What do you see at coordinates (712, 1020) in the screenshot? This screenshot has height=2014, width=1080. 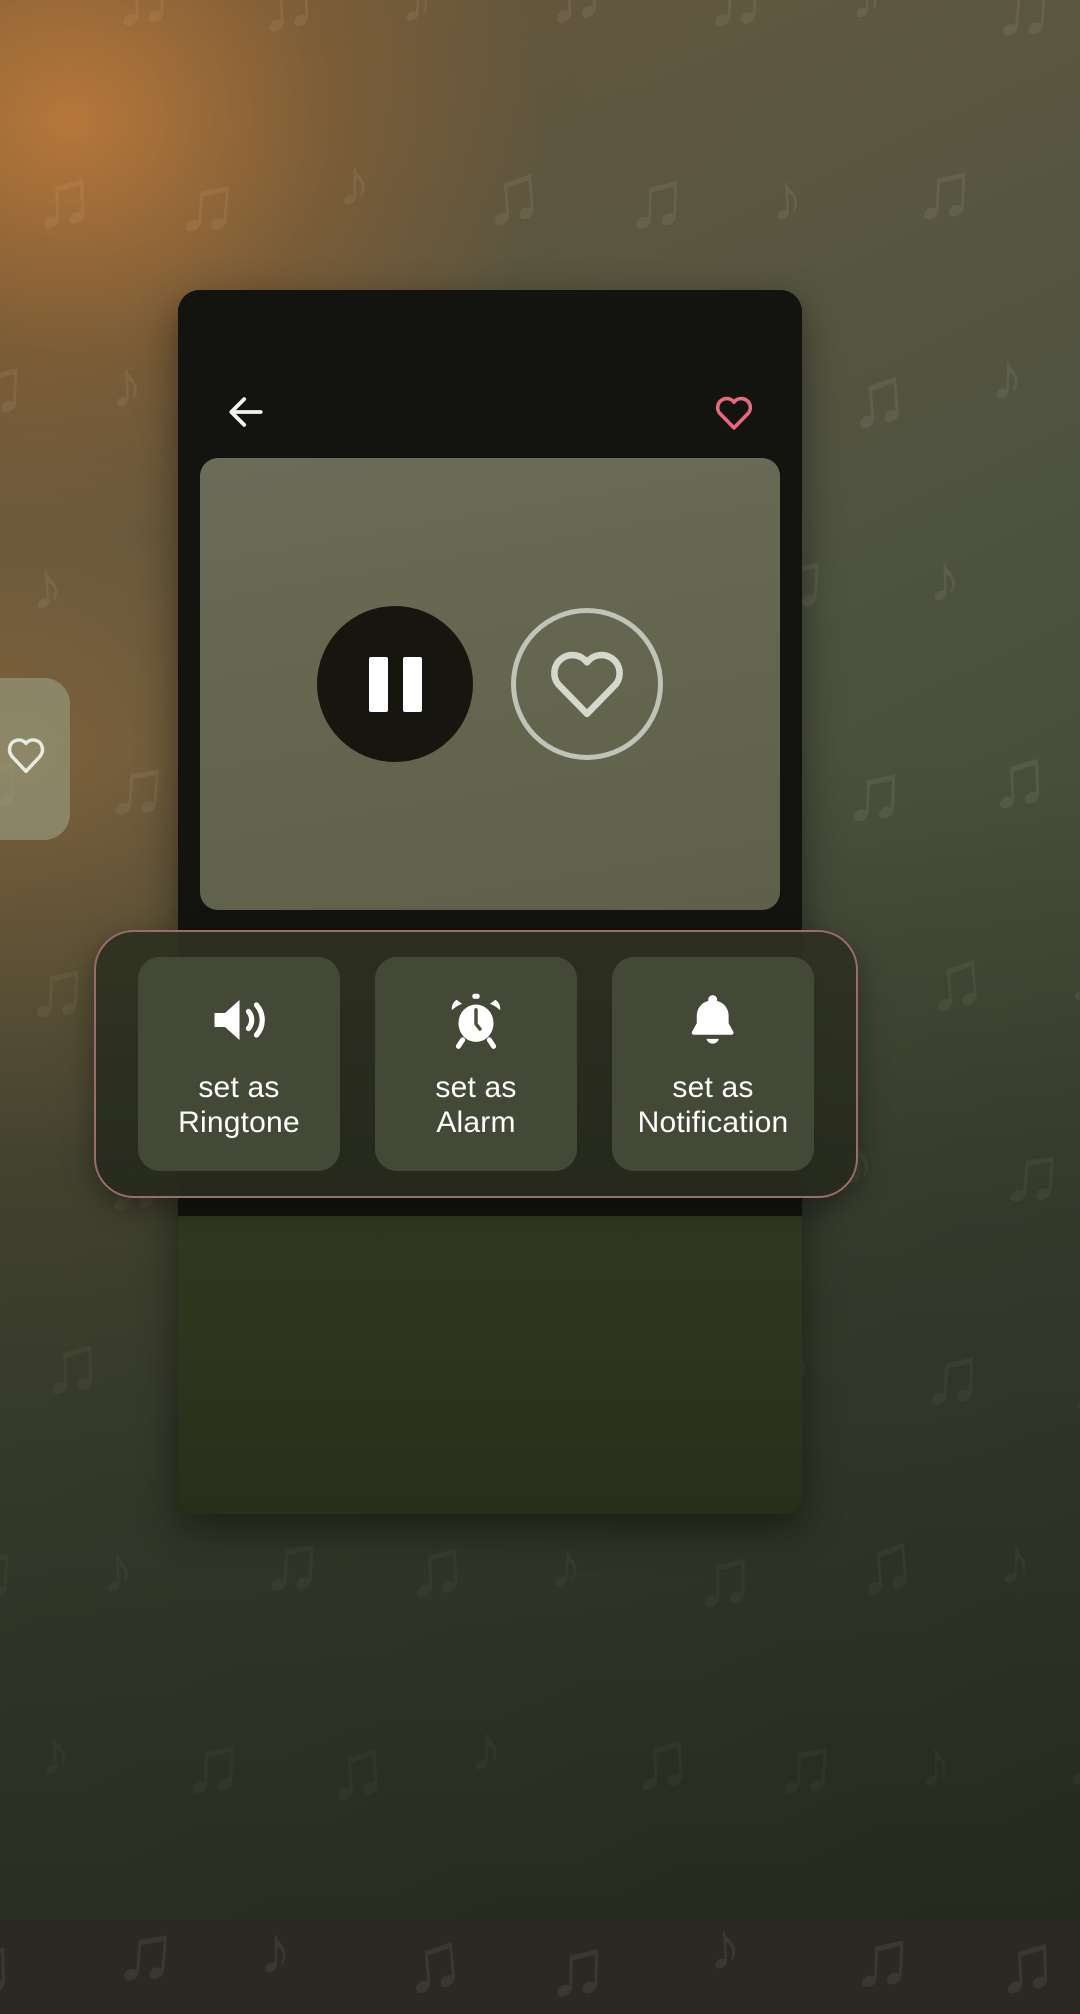 I see `bell-icon` at bounding box center [712, 1020].